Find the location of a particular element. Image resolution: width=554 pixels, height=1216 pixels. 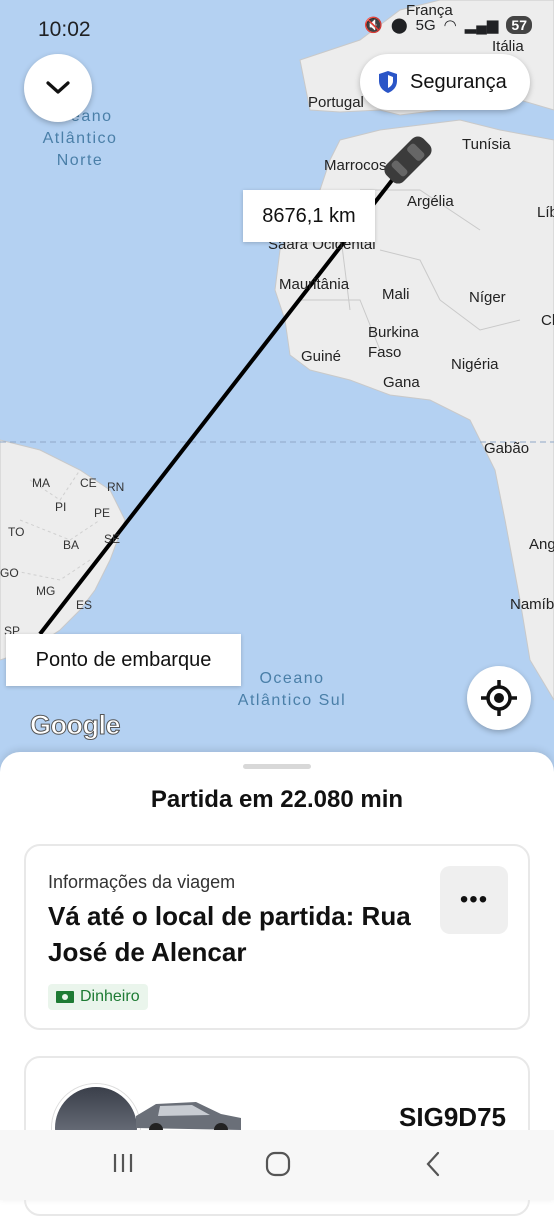

network-icon: 5G is located at coordinates (425, 25).